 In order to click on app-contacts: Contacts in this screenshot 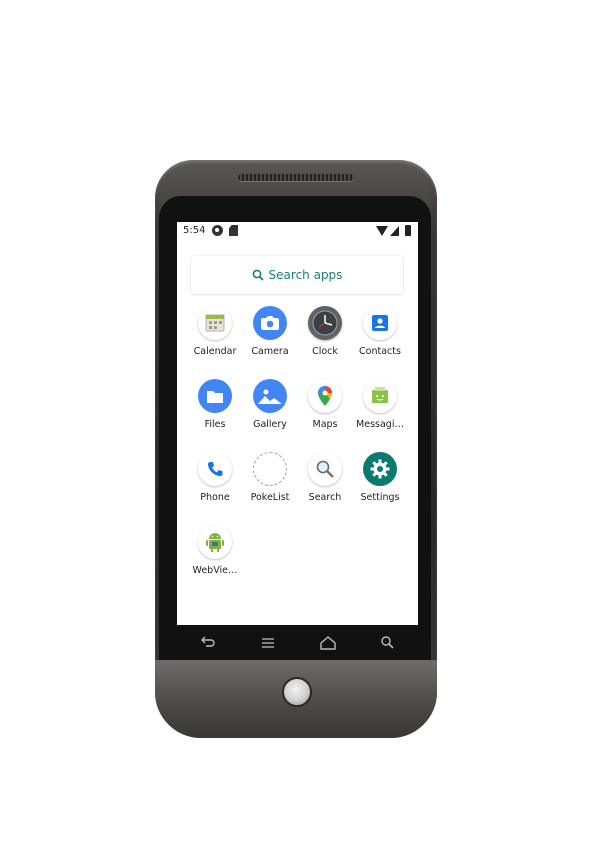, I will do `click(380, 339)`.